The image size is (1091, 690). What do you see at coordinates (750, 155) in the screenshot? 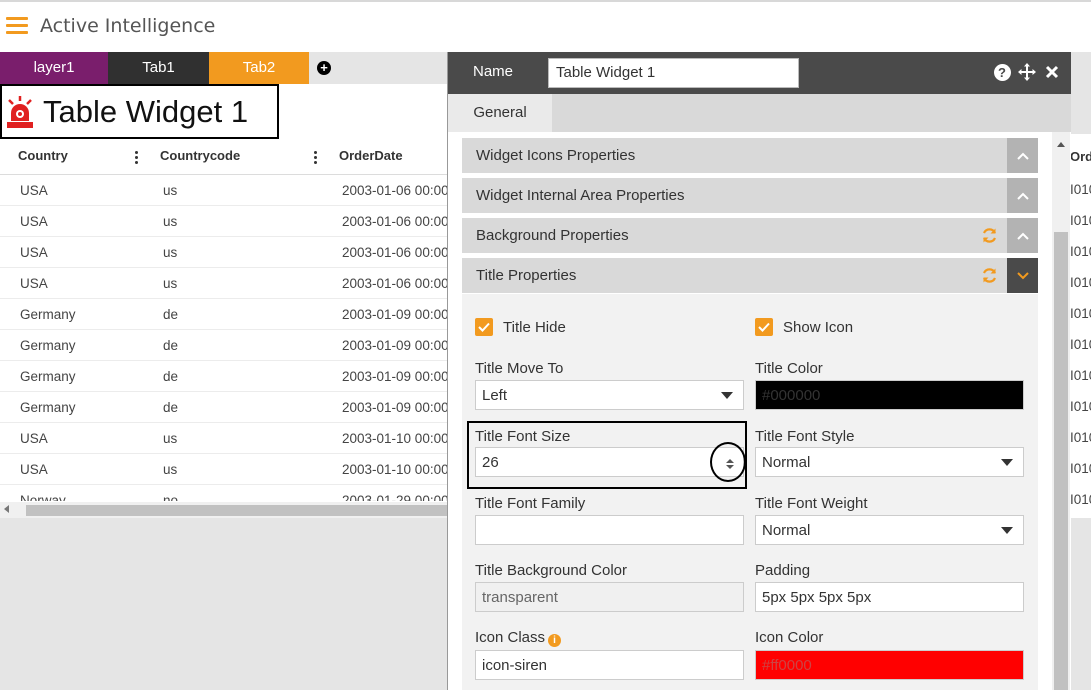
I see `section-widget-icons: Widget Icons Properties` at bounding box center [750, 155].